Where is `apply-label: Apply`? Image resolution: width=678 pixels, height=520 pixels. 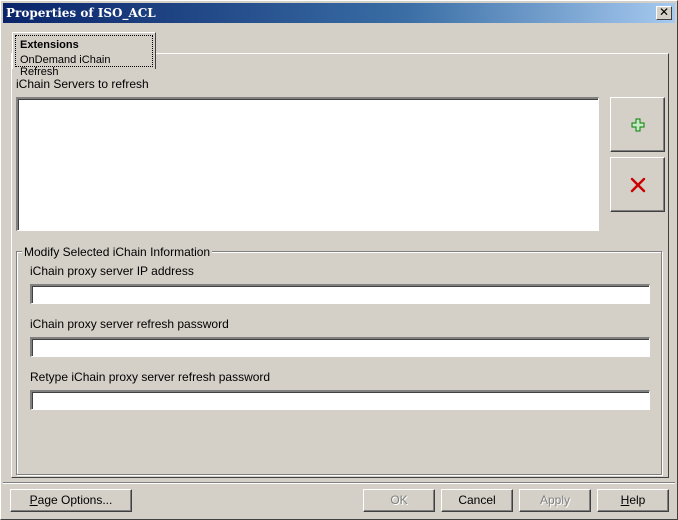
apply-label: Apply is located at coordinates (555, 500).